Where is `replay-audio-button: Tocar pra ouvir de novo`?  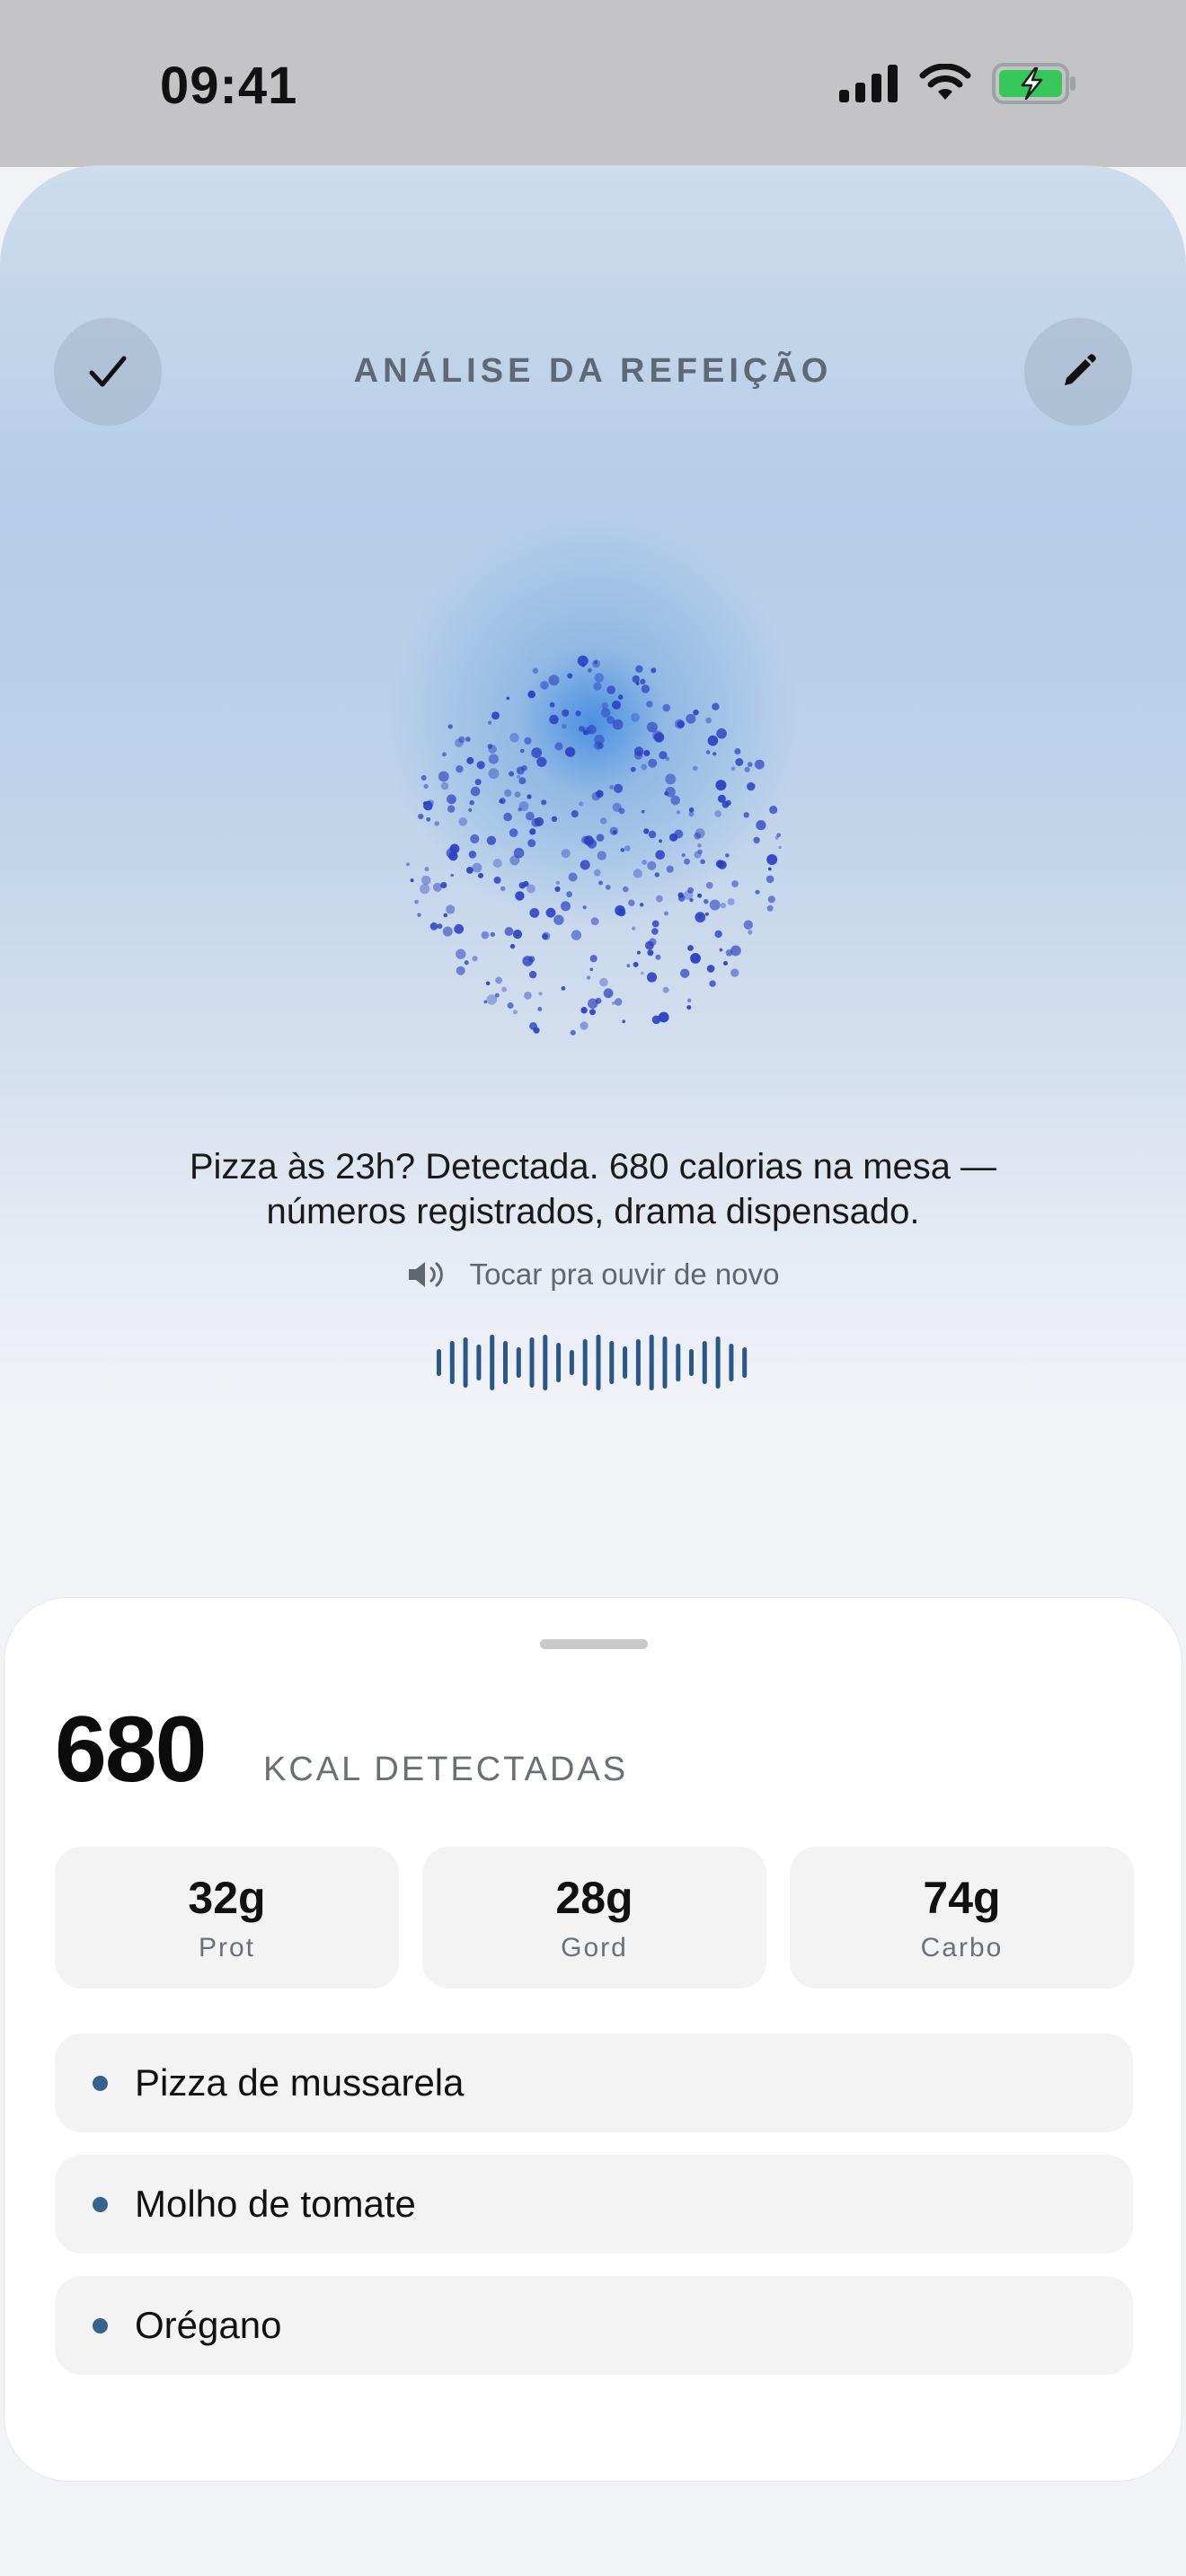 replay-audio-button: Tocar pra ouvir de novo is located at coordinates (593, 1274).